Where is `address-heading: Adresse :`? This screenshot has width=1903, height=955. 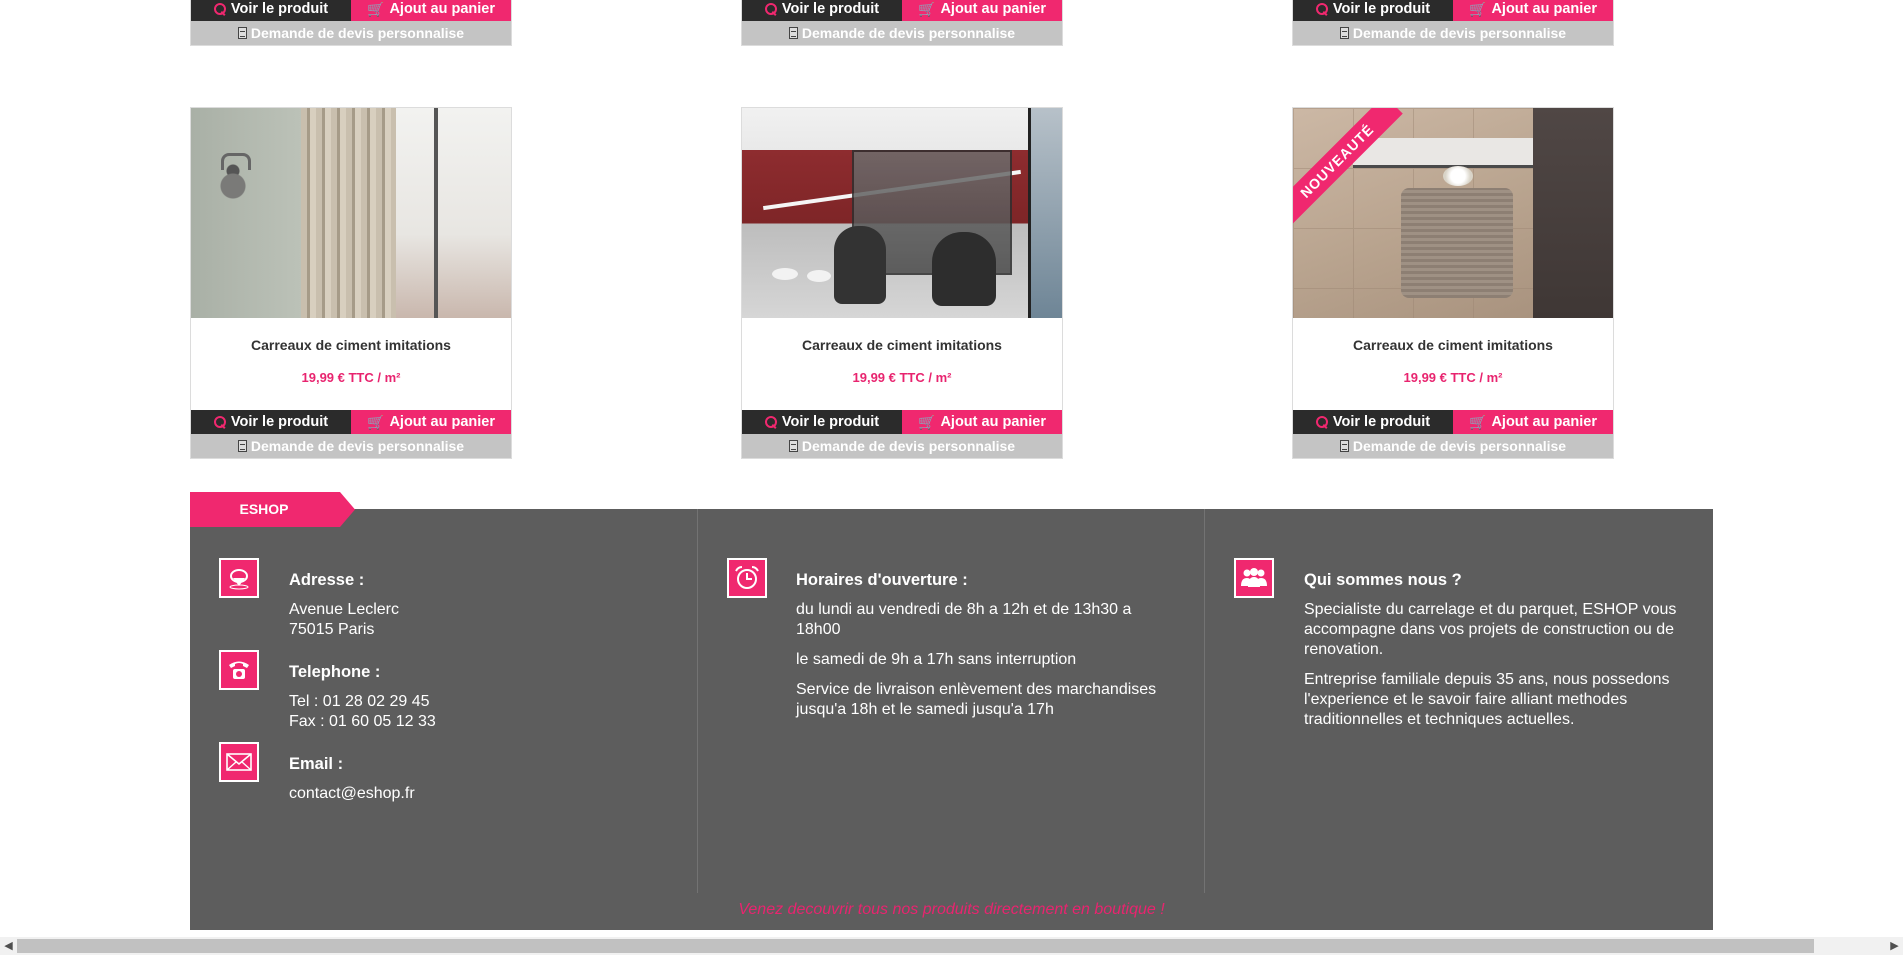 address-heading: Adresse : is located at coordinates (327, 580).